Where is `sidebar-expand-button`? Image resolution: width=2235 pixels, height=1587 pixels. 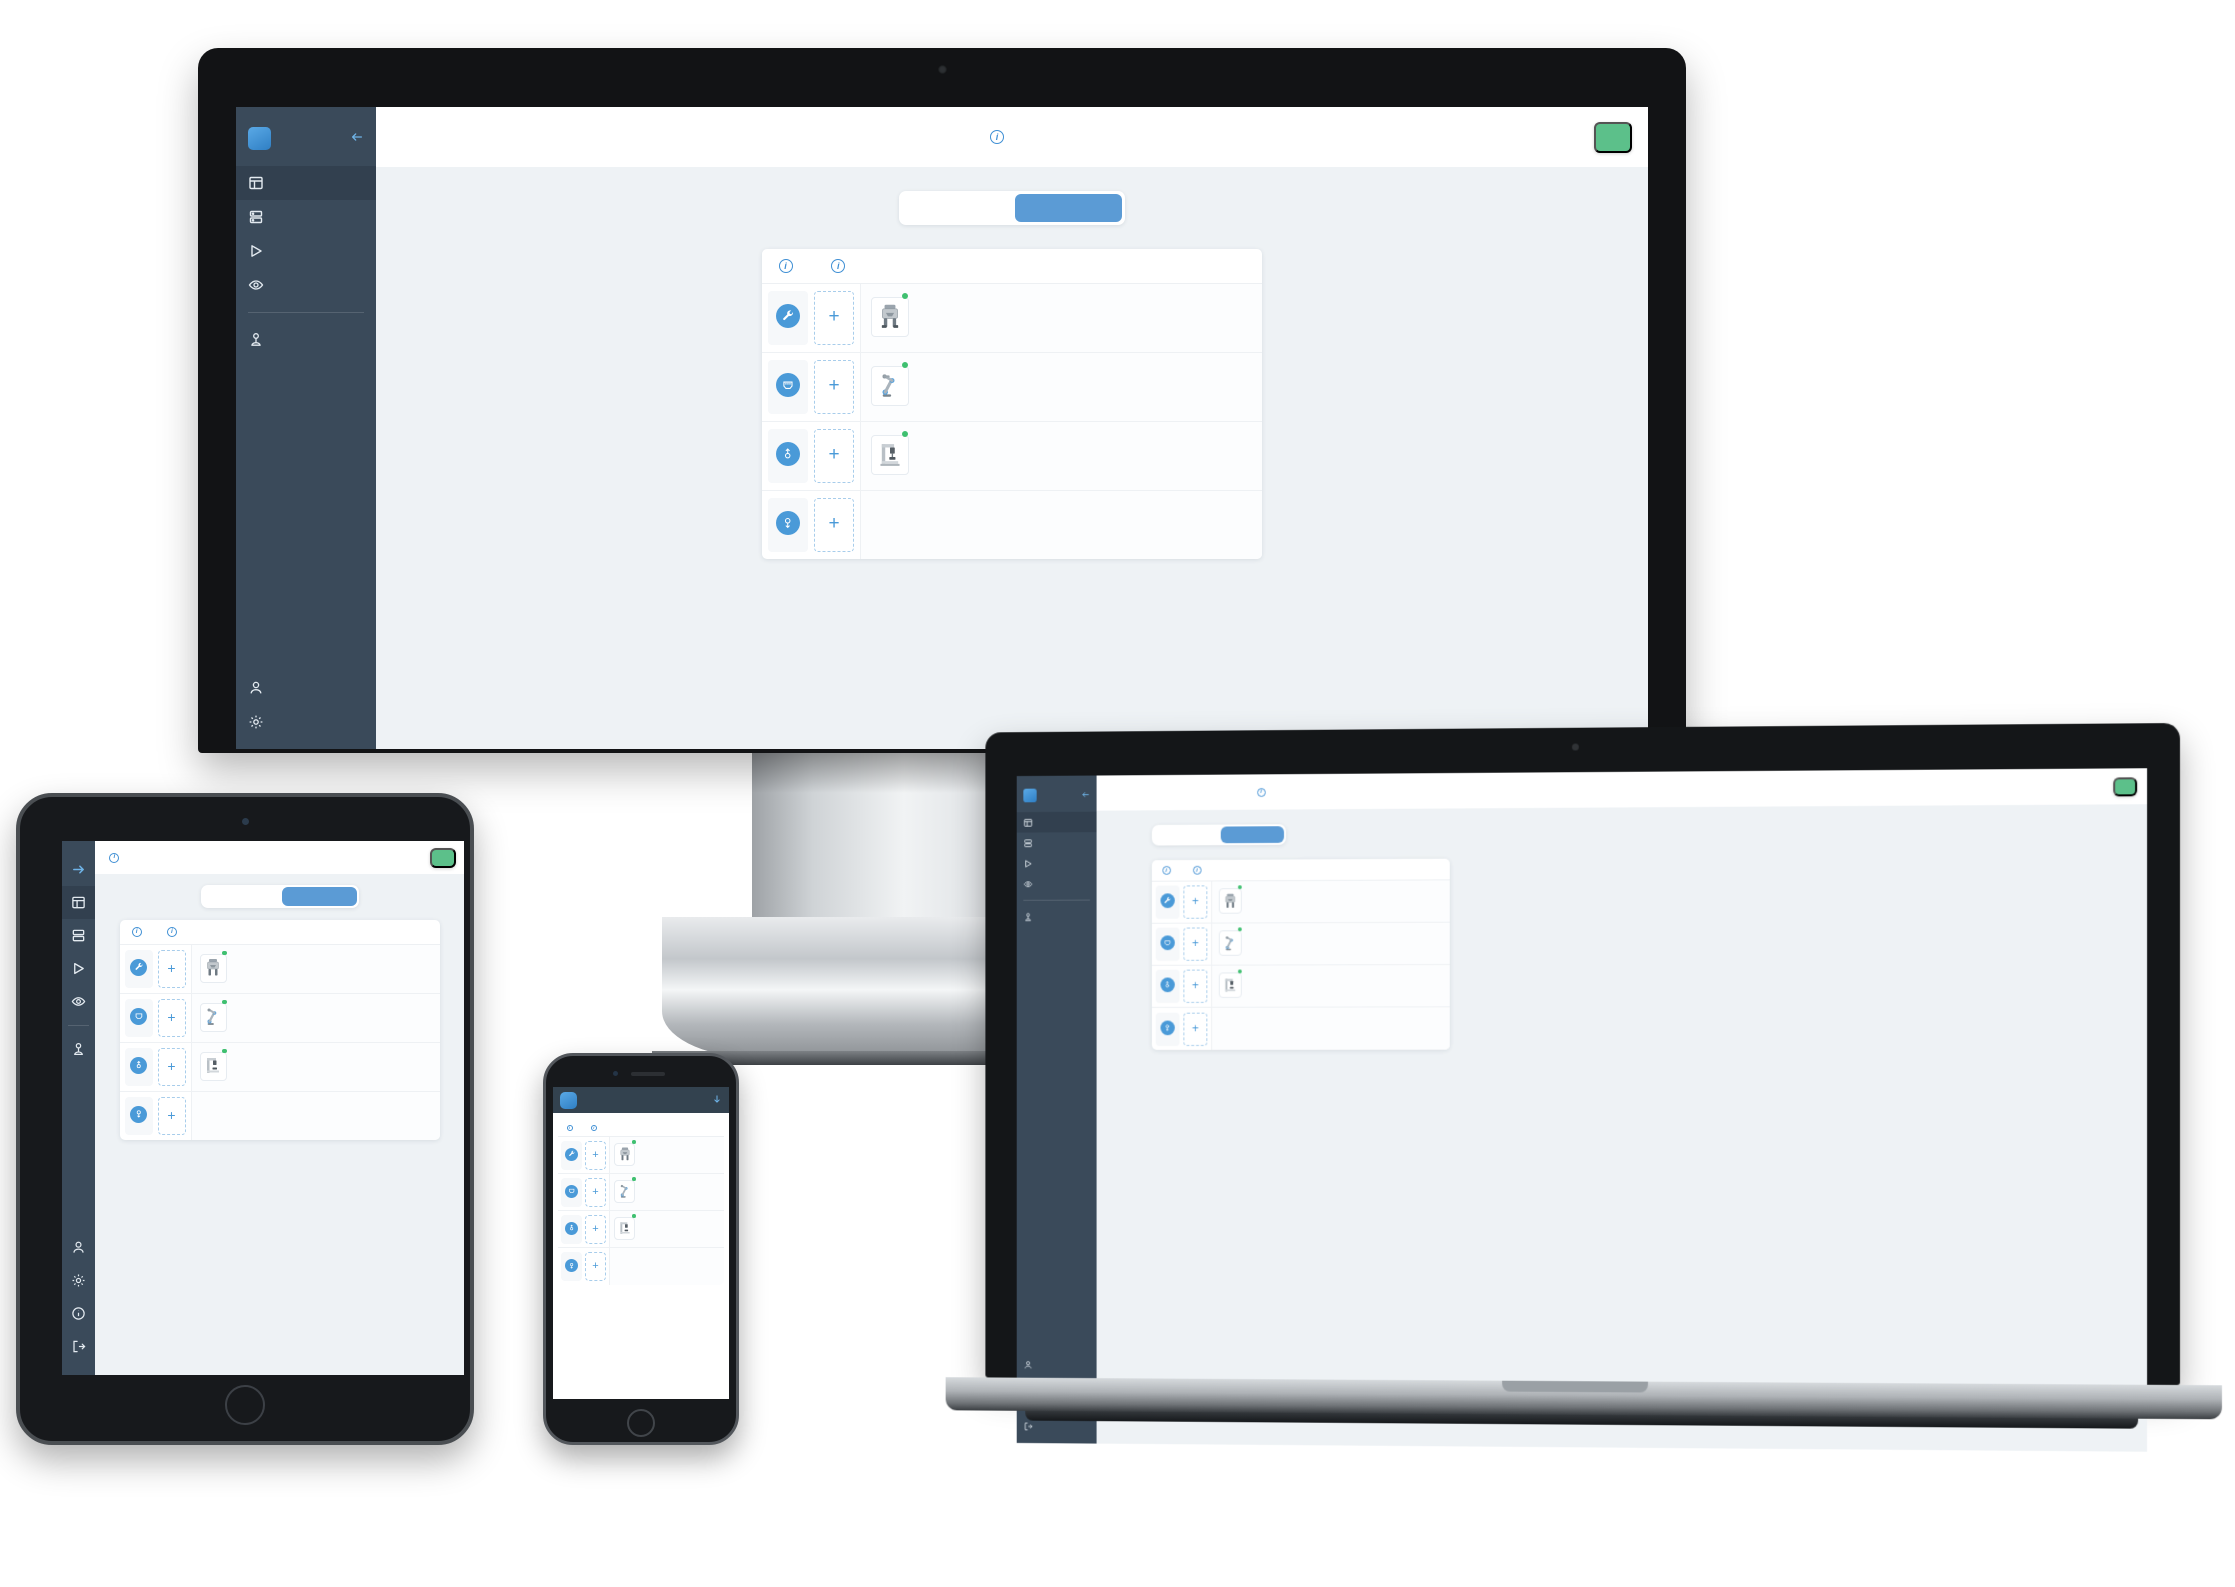 sidebar-expand-button is located at coordinates (78, 869).